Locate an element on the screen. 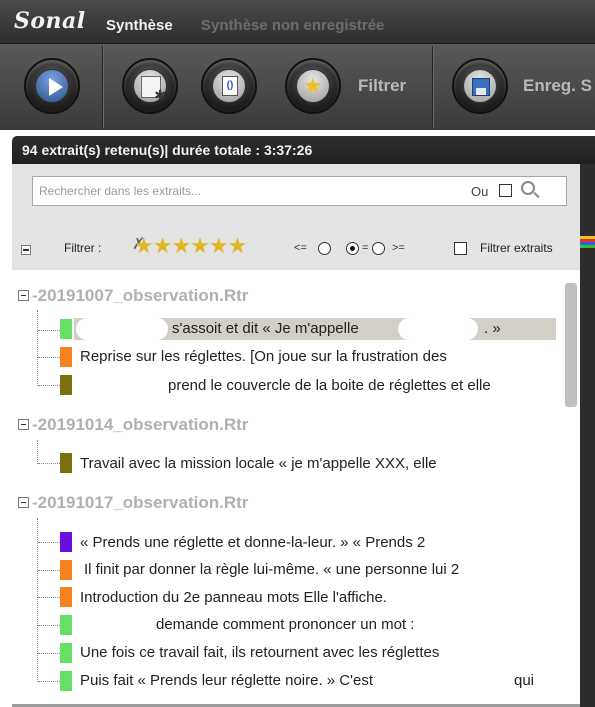 Image resolution: width=595 pixels, height=707 pixels. settings-document-button is located at coordinates (150, 86).